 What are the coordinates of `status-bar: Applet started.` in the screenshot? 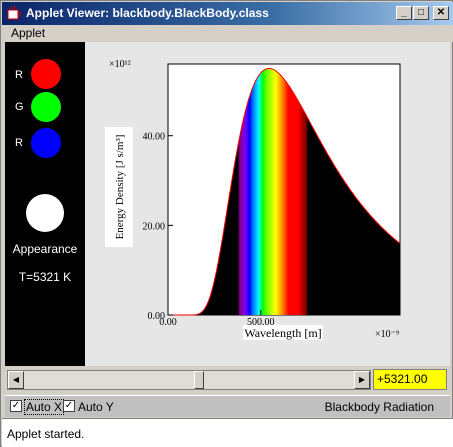 It's located at (227, 432).